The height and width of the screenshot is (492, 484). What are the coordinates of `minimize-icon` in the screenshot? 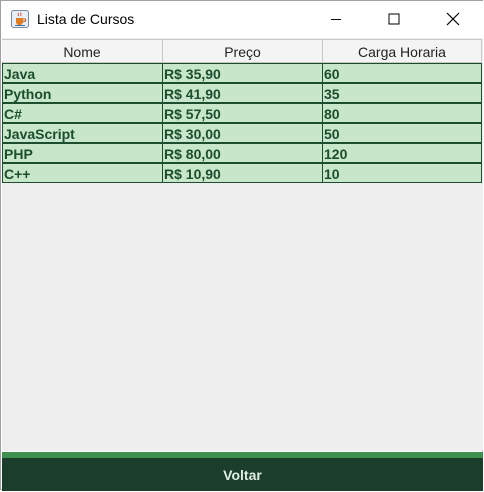 It's located at (336, 19).